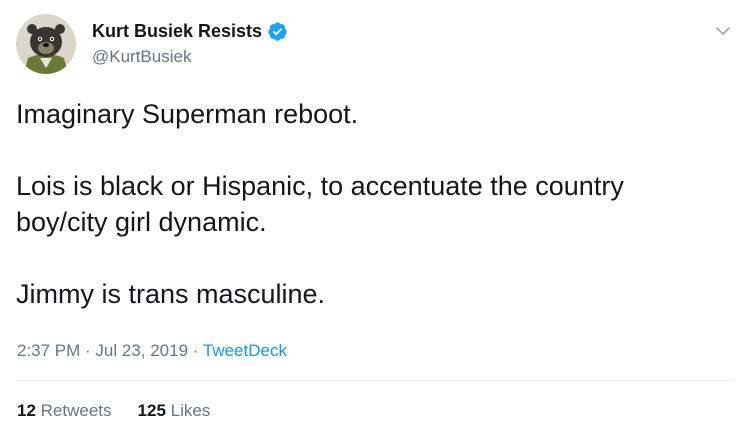 Image resolution: width=751 pixels, height=435 pixels. I want to click on author-handle: @KurtBusiek, so click(141, 57).